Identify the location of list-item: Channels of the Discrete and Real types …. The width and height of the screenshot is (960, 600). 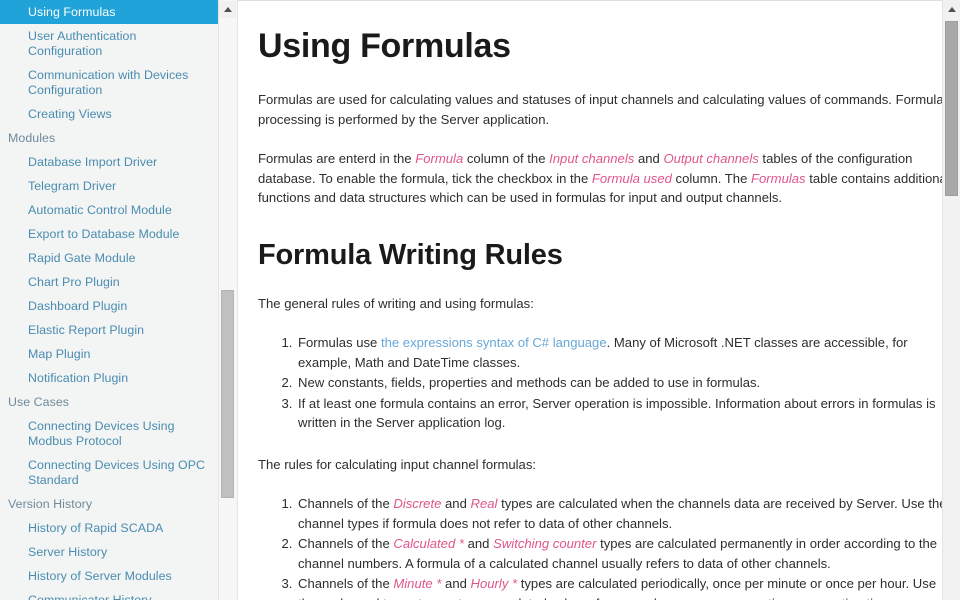
(628, 513).